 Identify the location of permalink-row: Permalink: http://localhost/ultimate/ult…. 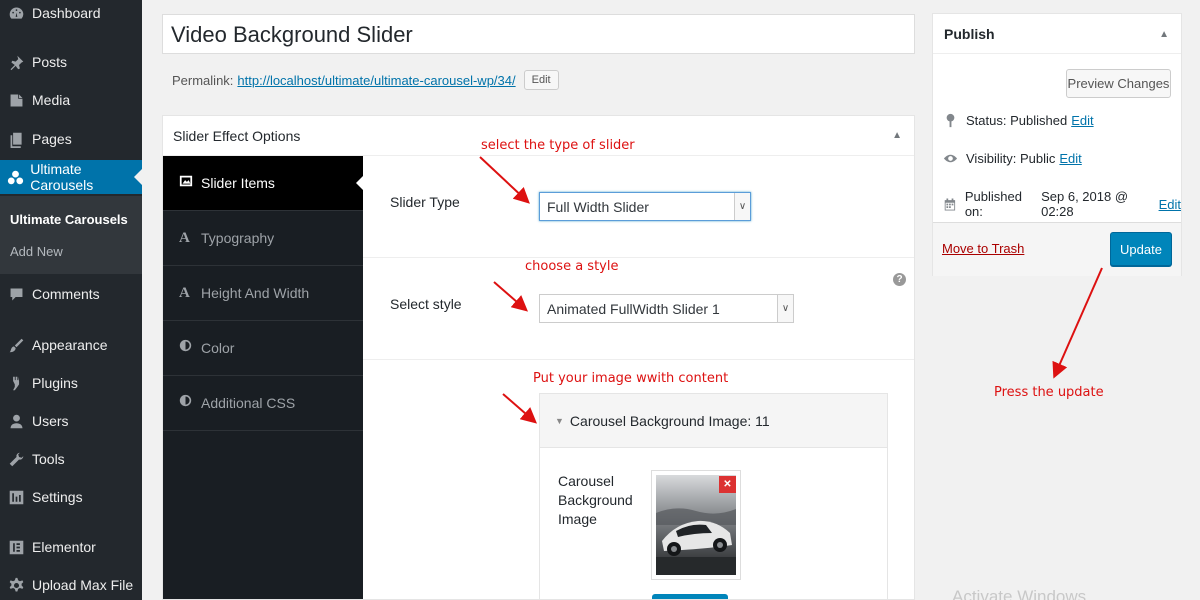
(365, 80).